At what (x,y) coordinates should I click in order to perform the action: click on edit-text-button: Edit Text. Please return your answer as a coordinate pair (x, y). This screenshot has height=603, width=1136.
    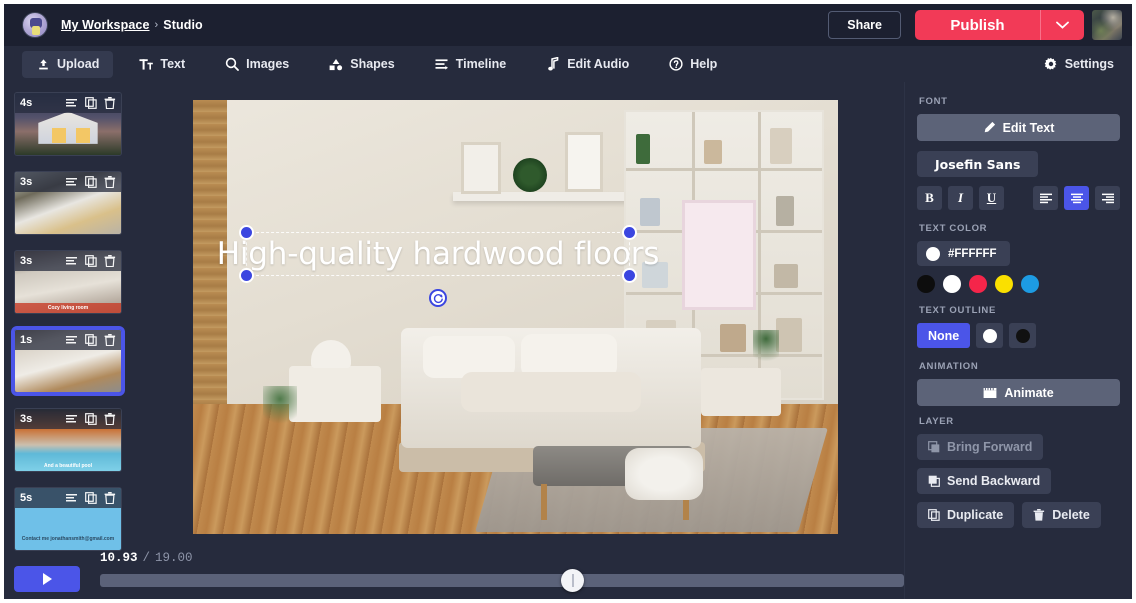
    Looking at the image, I should click on (1018, 127).